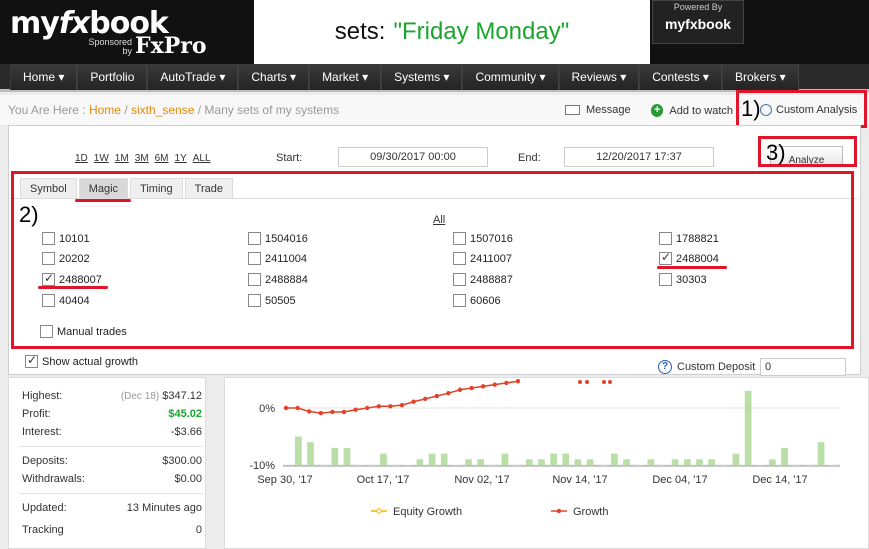 The width and height of the screenshot is (869, 549). I want to click on range-1d: 1D, so click(81, 158).